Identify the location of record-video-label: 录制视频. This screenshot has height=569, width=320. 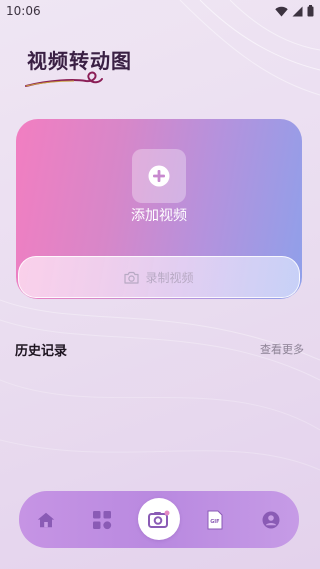
(169, 277).